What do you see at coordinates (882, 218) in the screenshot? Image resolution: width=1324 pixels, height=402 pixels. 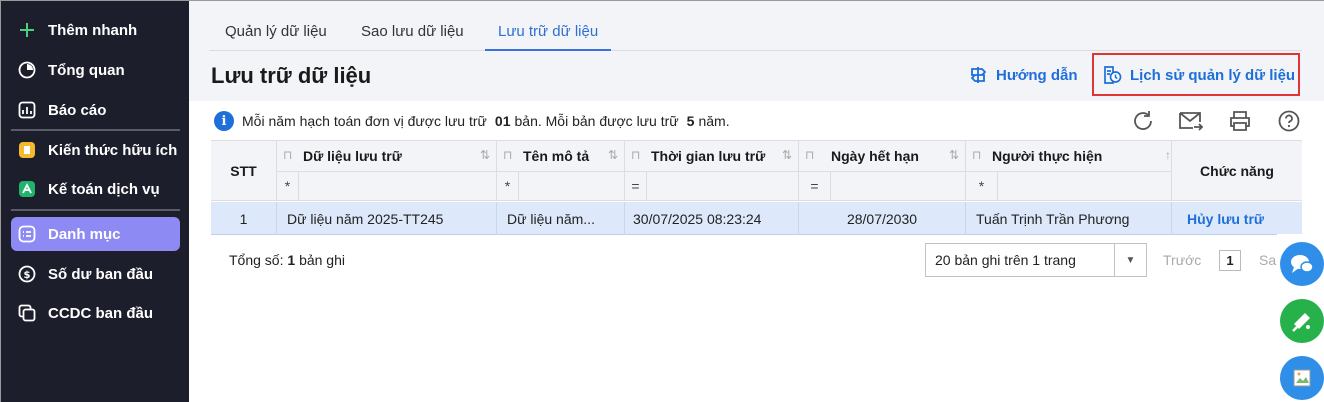 I see `cell-expiry: 28/07/2030` at bounding box center [882, 218].